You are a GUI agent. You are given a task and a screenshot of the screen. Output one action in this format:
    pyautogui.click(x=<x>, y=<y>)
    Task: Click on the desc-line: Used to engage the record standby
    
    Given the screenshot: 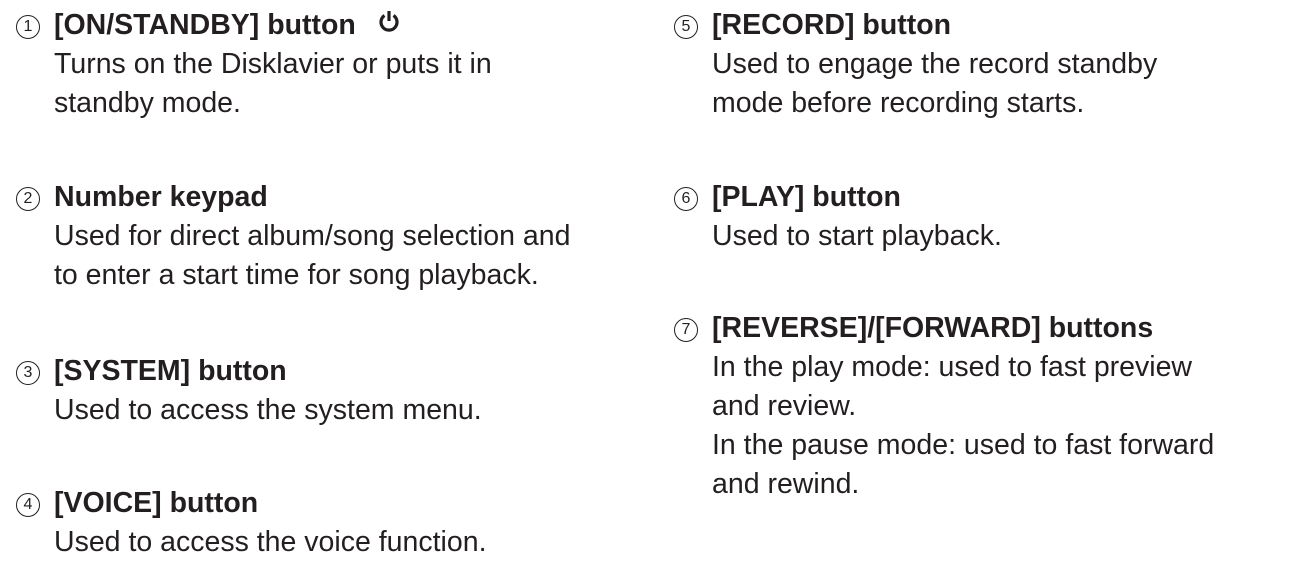 What is the action you would take?
    pyautogui.click(x=935, y=64)
    